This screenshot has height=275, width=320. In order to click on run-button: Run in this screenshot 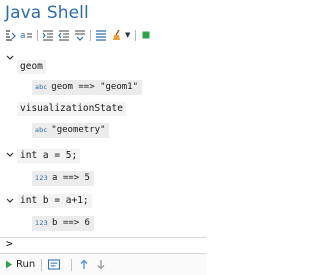, I will do `click(20, 264)`.